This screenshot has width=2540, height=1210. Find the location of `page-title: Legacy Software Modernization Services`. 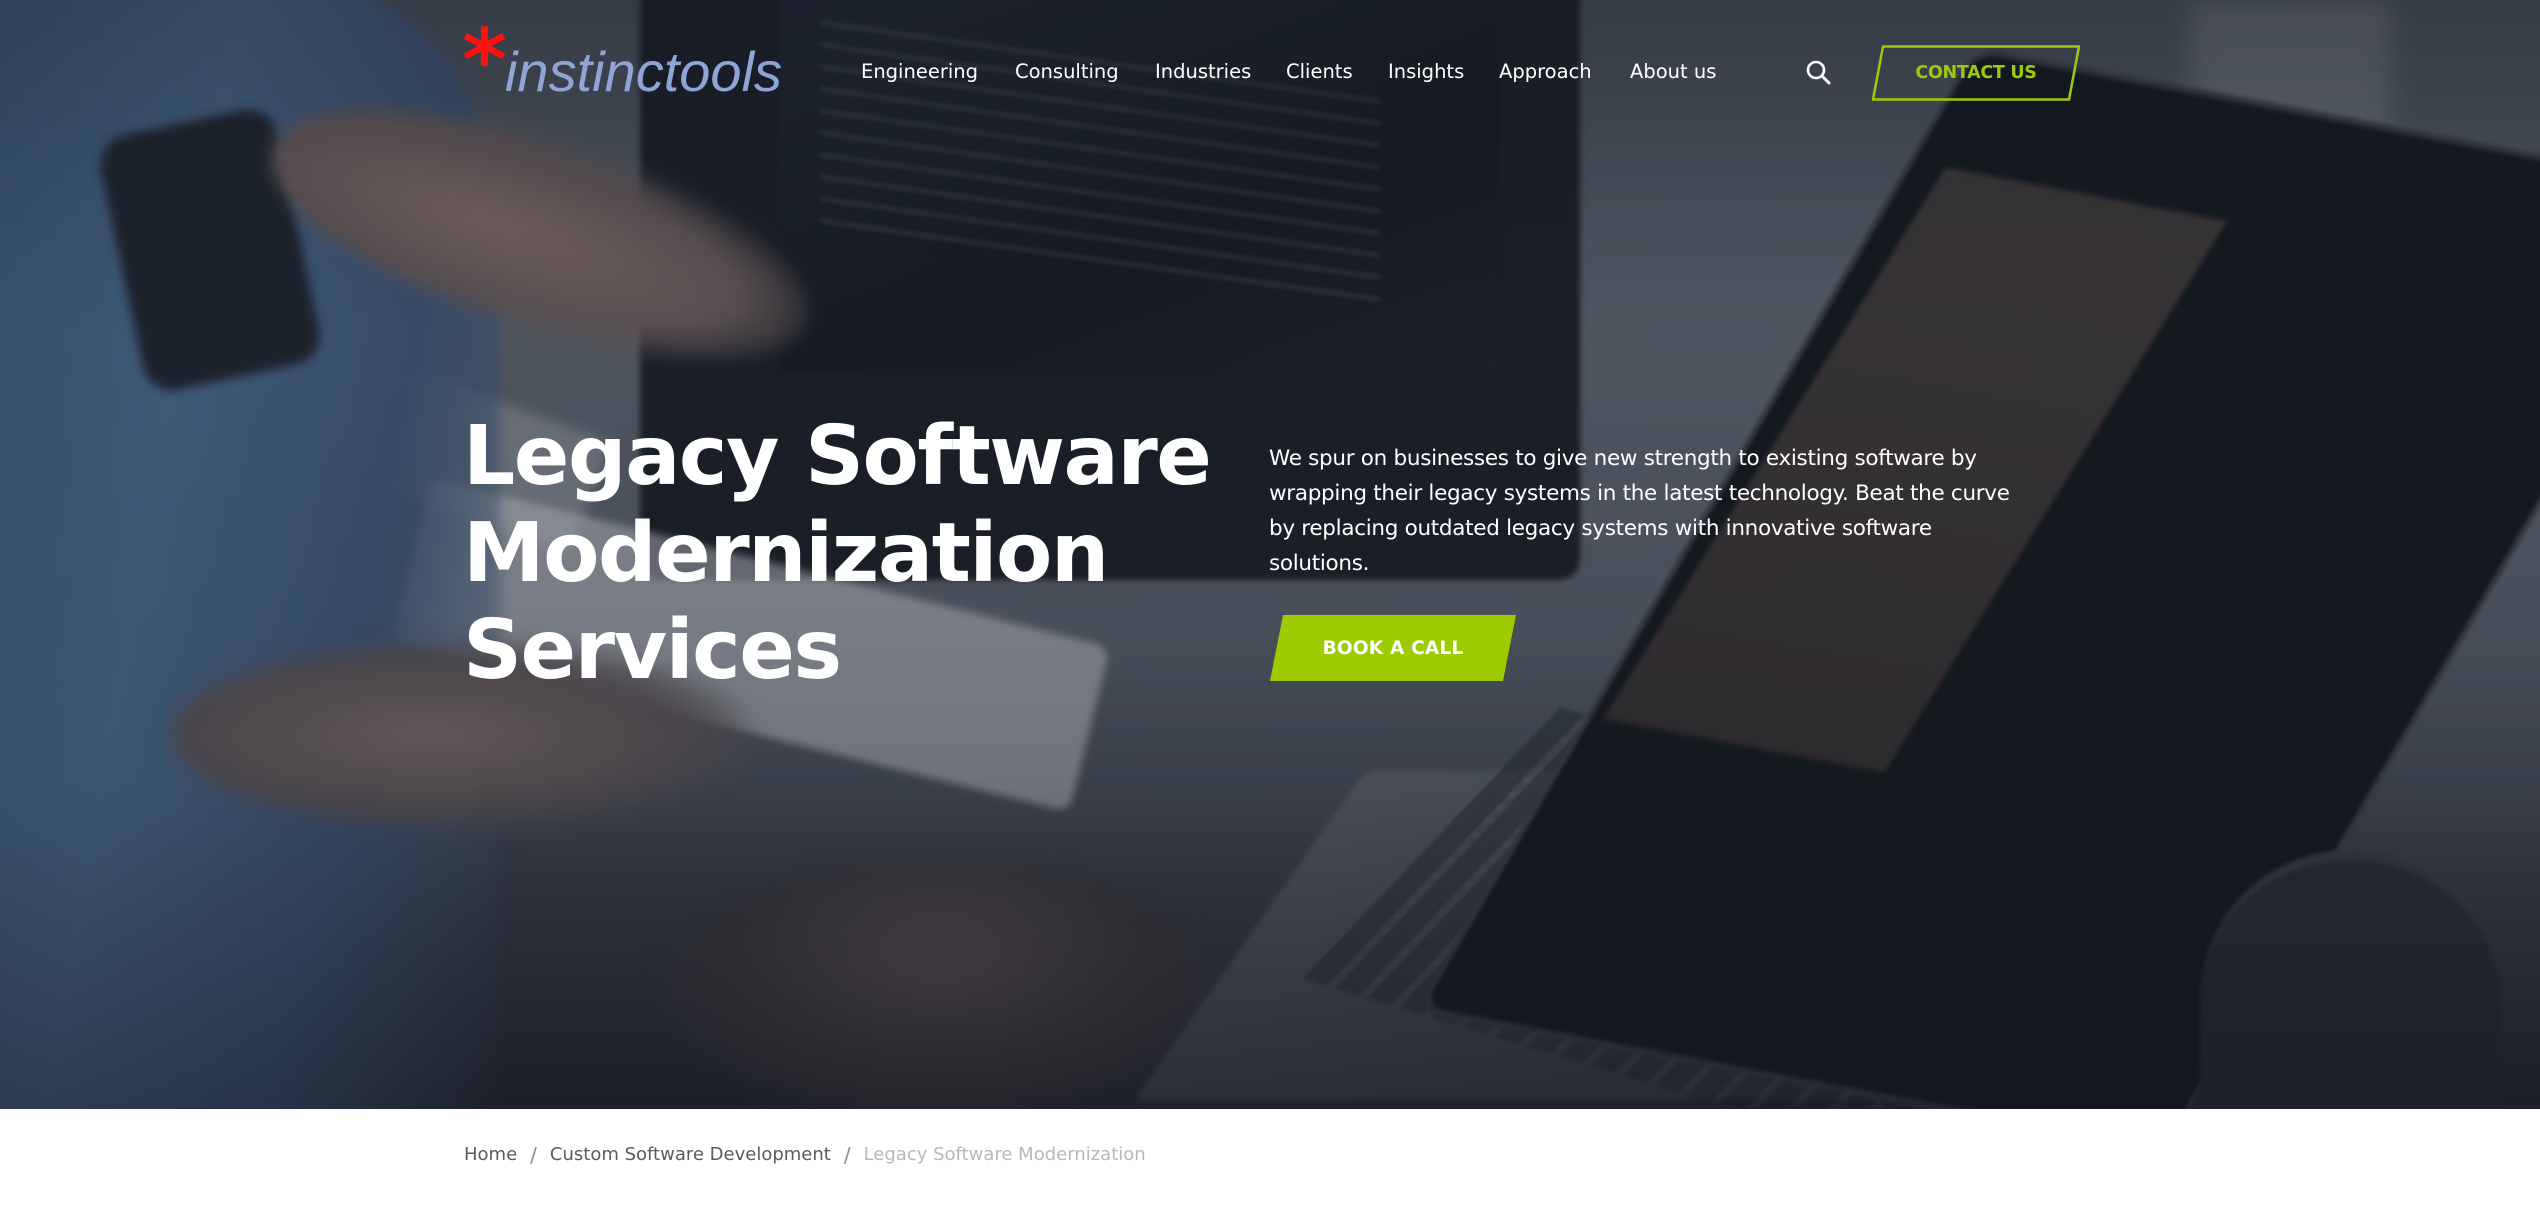

page-title: Legacy Software Modernization Services is located at coordinates (843, 553).